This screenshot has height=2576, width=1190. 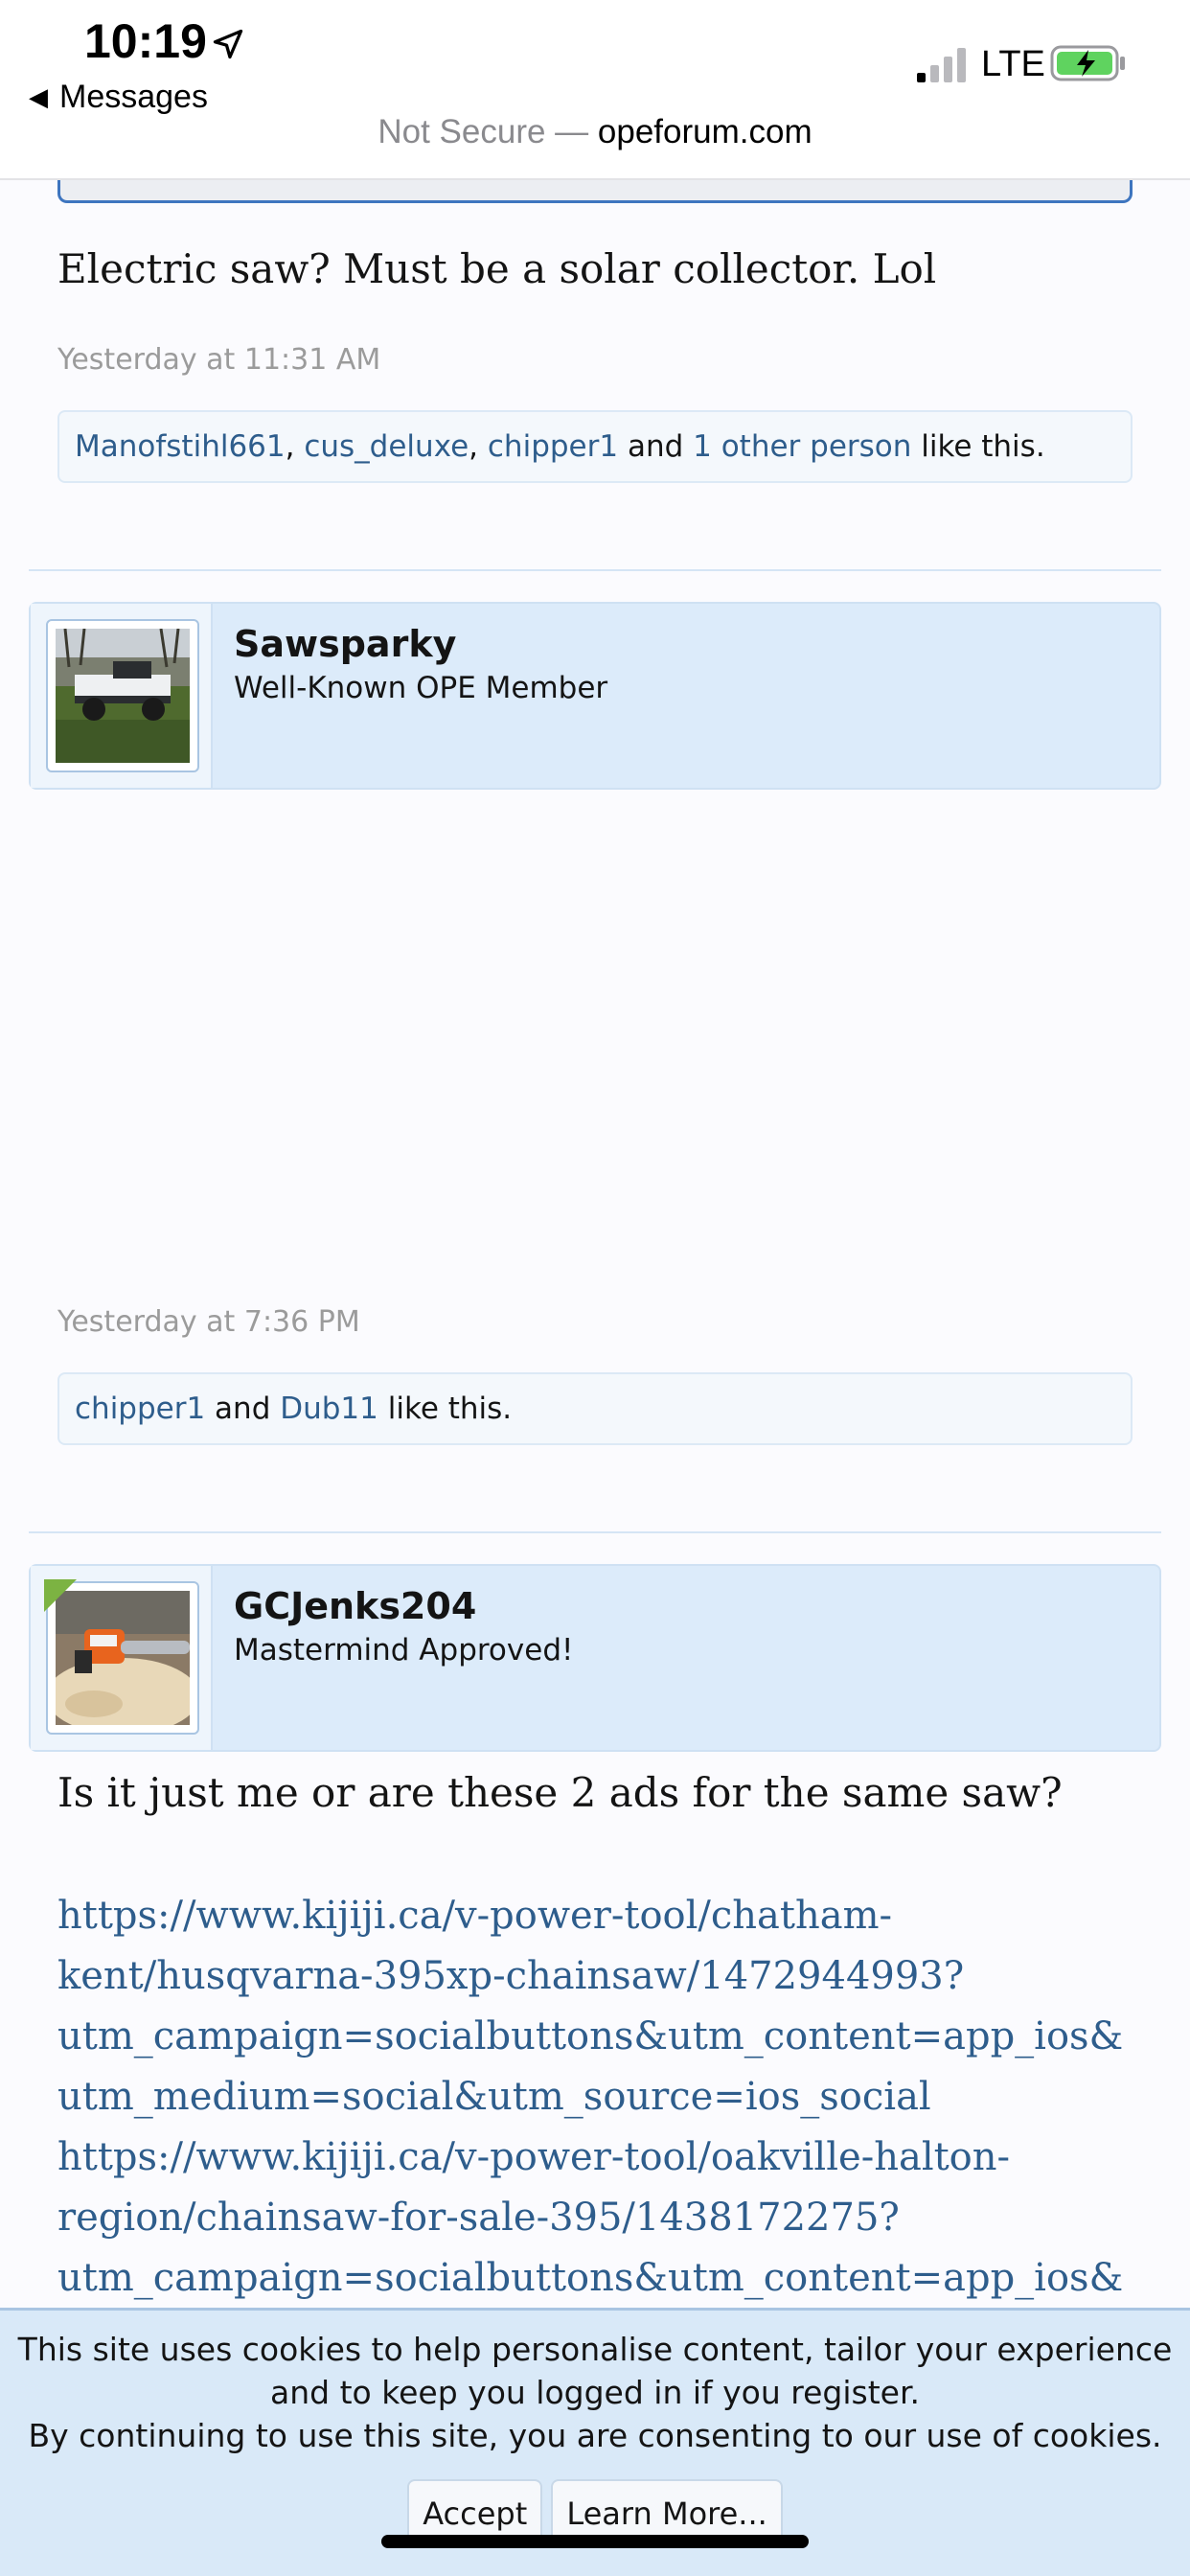 What do you see at coordinates (421, 688) in the screenshot?
I see `user-title: Well-Known OPE Member` at bounding box center [421, 688].